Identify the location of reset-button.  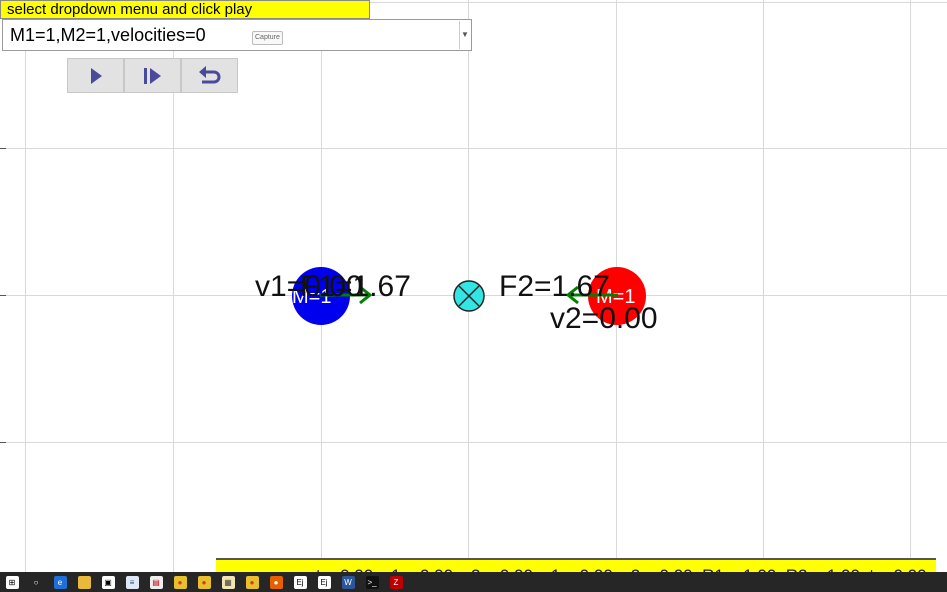
(209, 75).